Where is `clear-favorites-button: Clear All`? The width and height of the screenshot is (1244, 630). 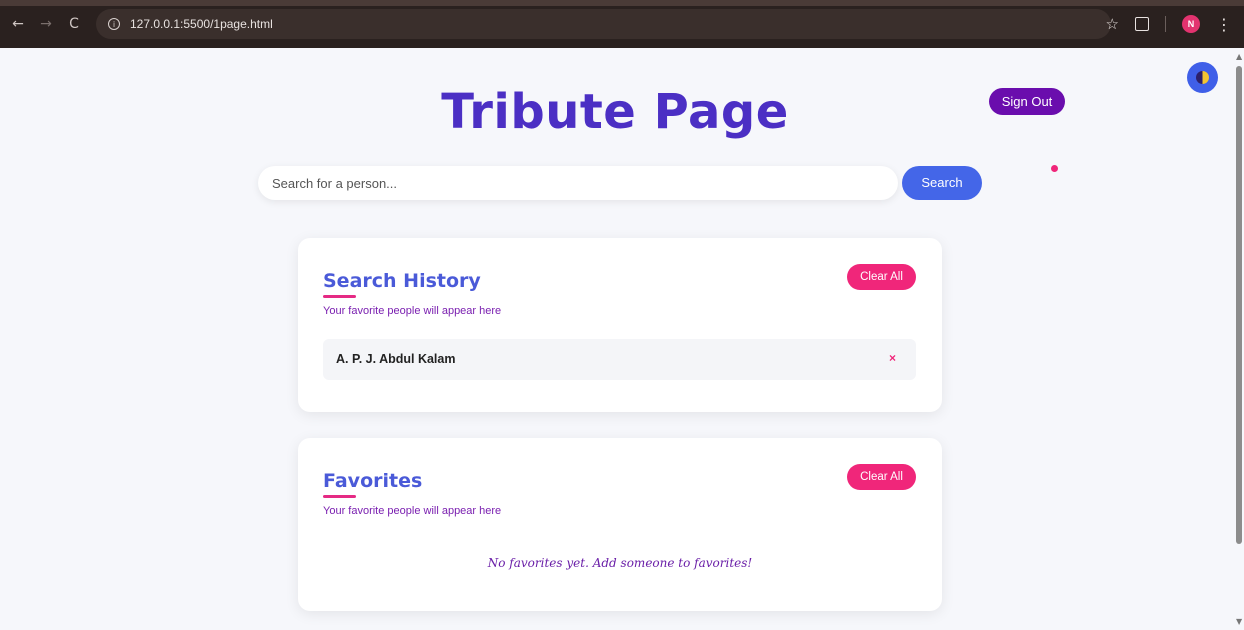
clear-favorites-button: Clear All is located at coordinates (881, 477).